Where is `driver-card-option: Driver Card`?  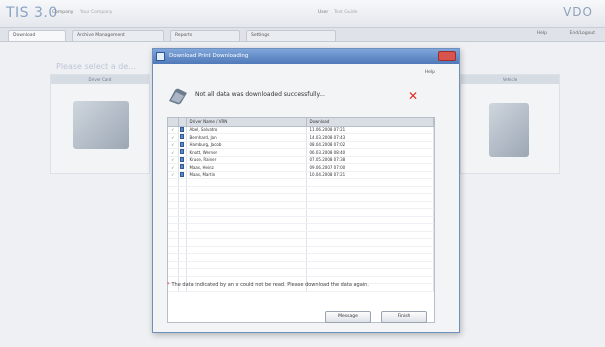
driver-card-option: Driver Card is located at coordinates (100, 124).